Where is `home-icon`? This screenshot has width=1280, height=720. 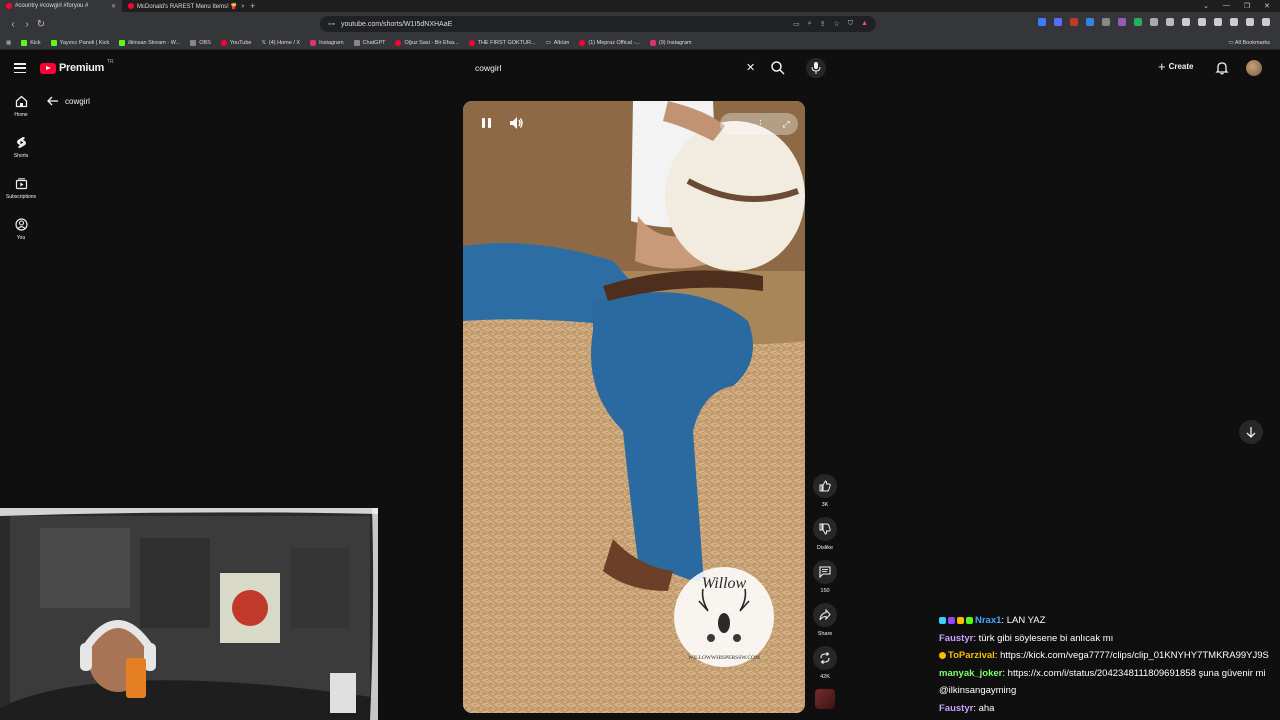
home-icon is located at coordinates (21, 101).